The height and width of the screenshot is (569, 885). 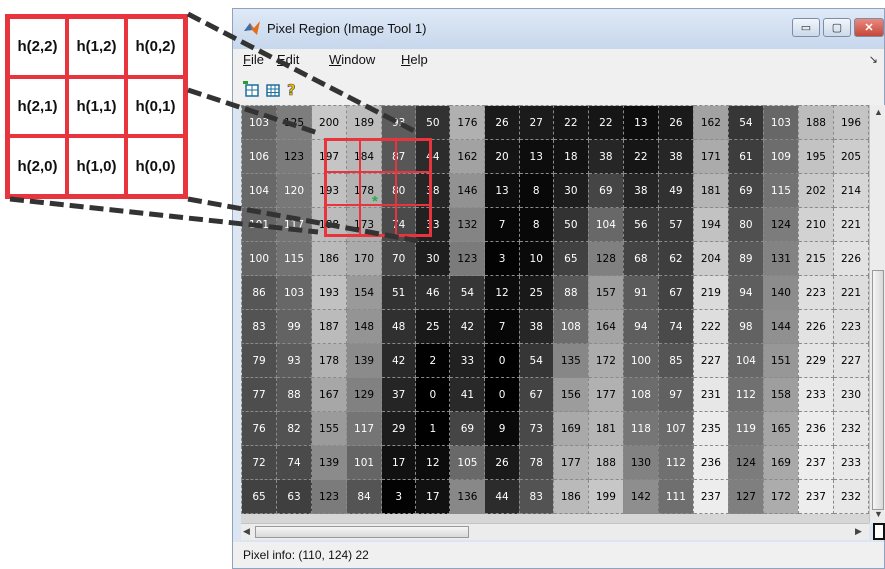 I want to click on pixel-cell: 2, so click(x=433, y=360).